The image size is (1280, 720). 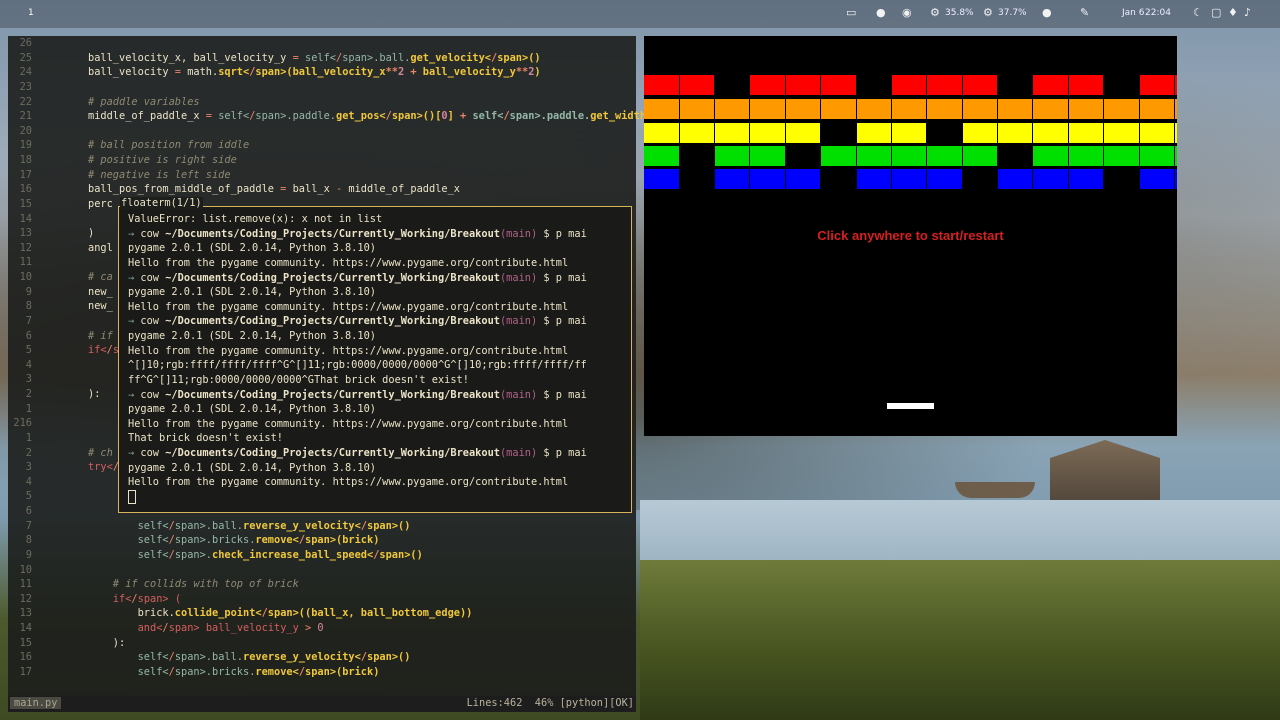 I want to click on line-text: self</span>.bricks.remove</span>(brick), so click(x=258, y=671).